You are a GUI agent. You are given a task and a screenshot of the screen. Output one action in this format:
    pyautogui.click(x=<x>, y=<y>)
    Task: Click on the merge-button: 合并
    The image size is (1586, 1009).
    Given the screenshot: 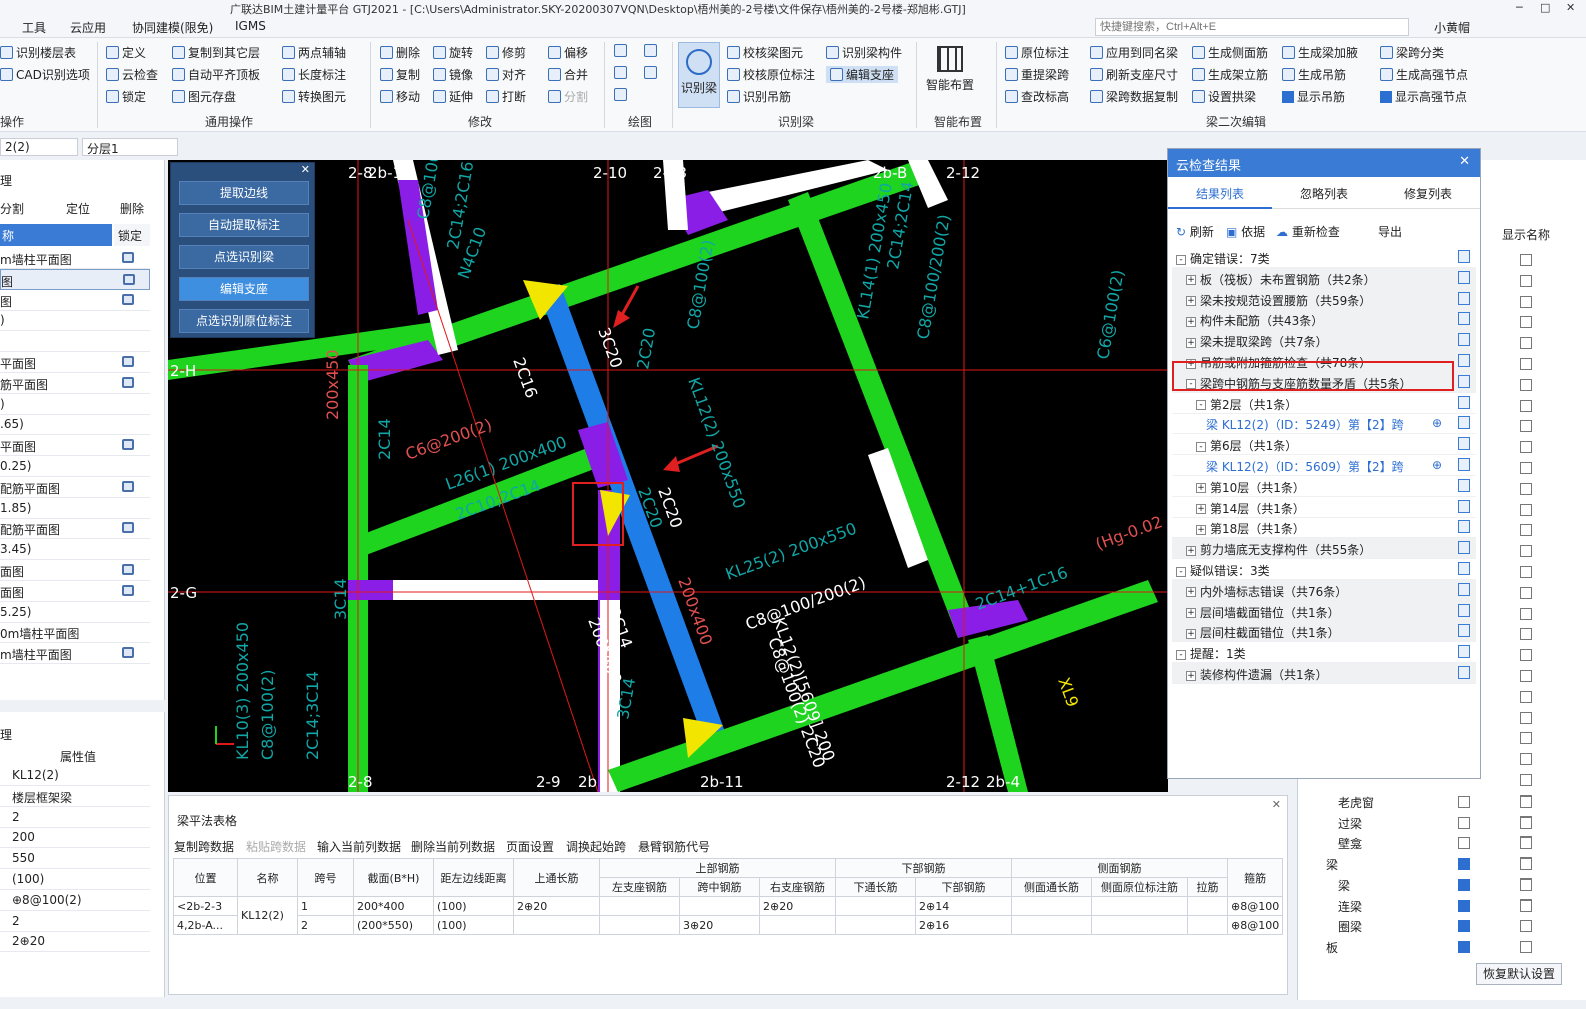 What is the action you would take?
    pyautogui.click(x=568, y=74)
    